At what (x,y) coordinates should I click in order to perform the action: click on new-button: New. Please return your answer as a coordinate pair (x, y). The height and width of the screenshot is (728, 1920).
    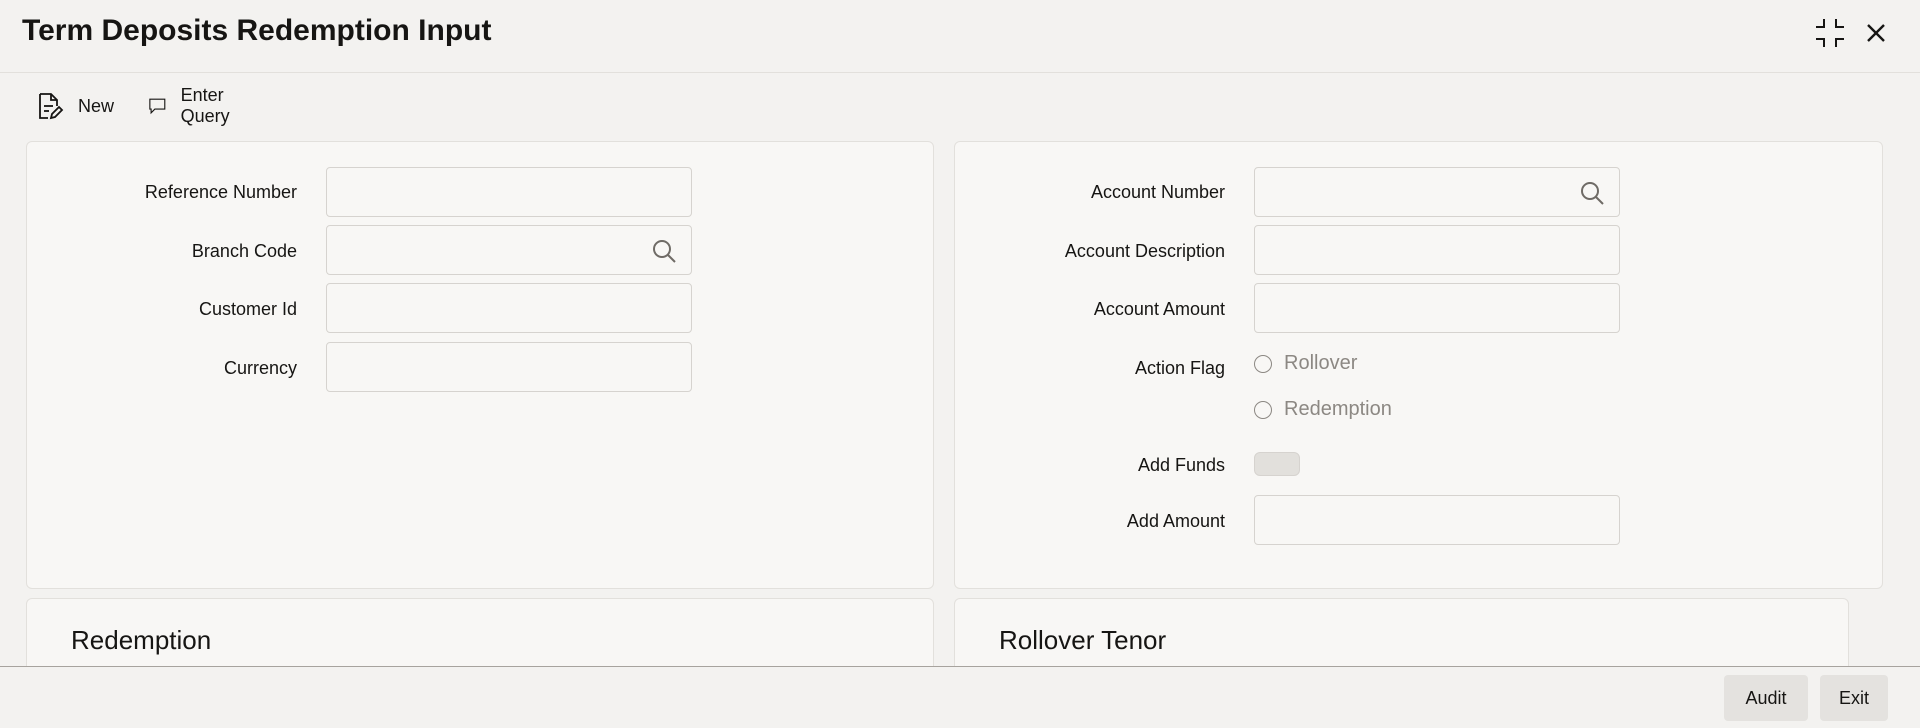
    Looking at the image, I should click on (74, 106).